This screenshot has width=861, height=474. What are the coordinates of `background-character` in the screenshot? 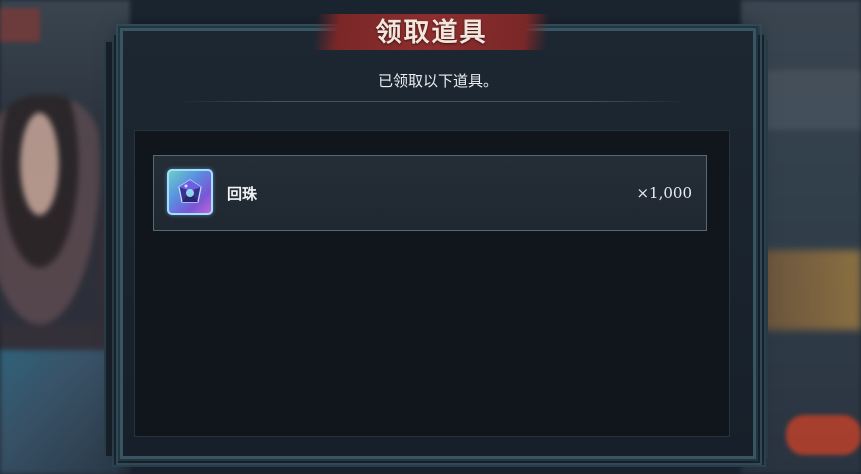 It's located at (50, 210).